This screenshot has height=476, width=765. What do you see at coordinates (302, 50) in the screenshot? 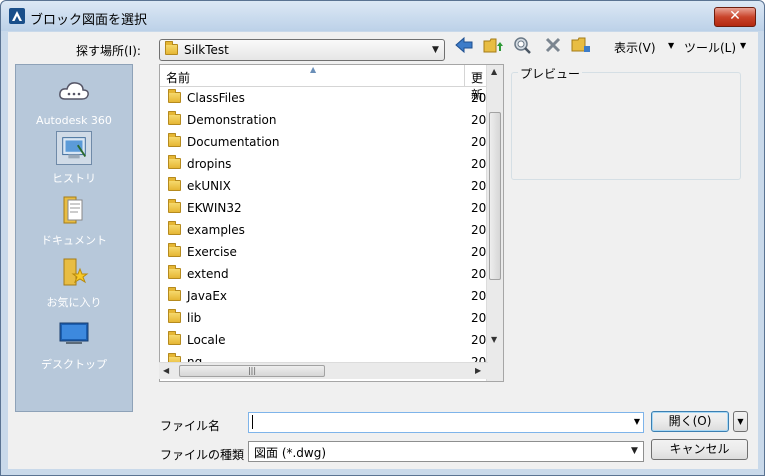
I see `look-in-combo: SilkTest ▼` at bounding box center [302, 50].